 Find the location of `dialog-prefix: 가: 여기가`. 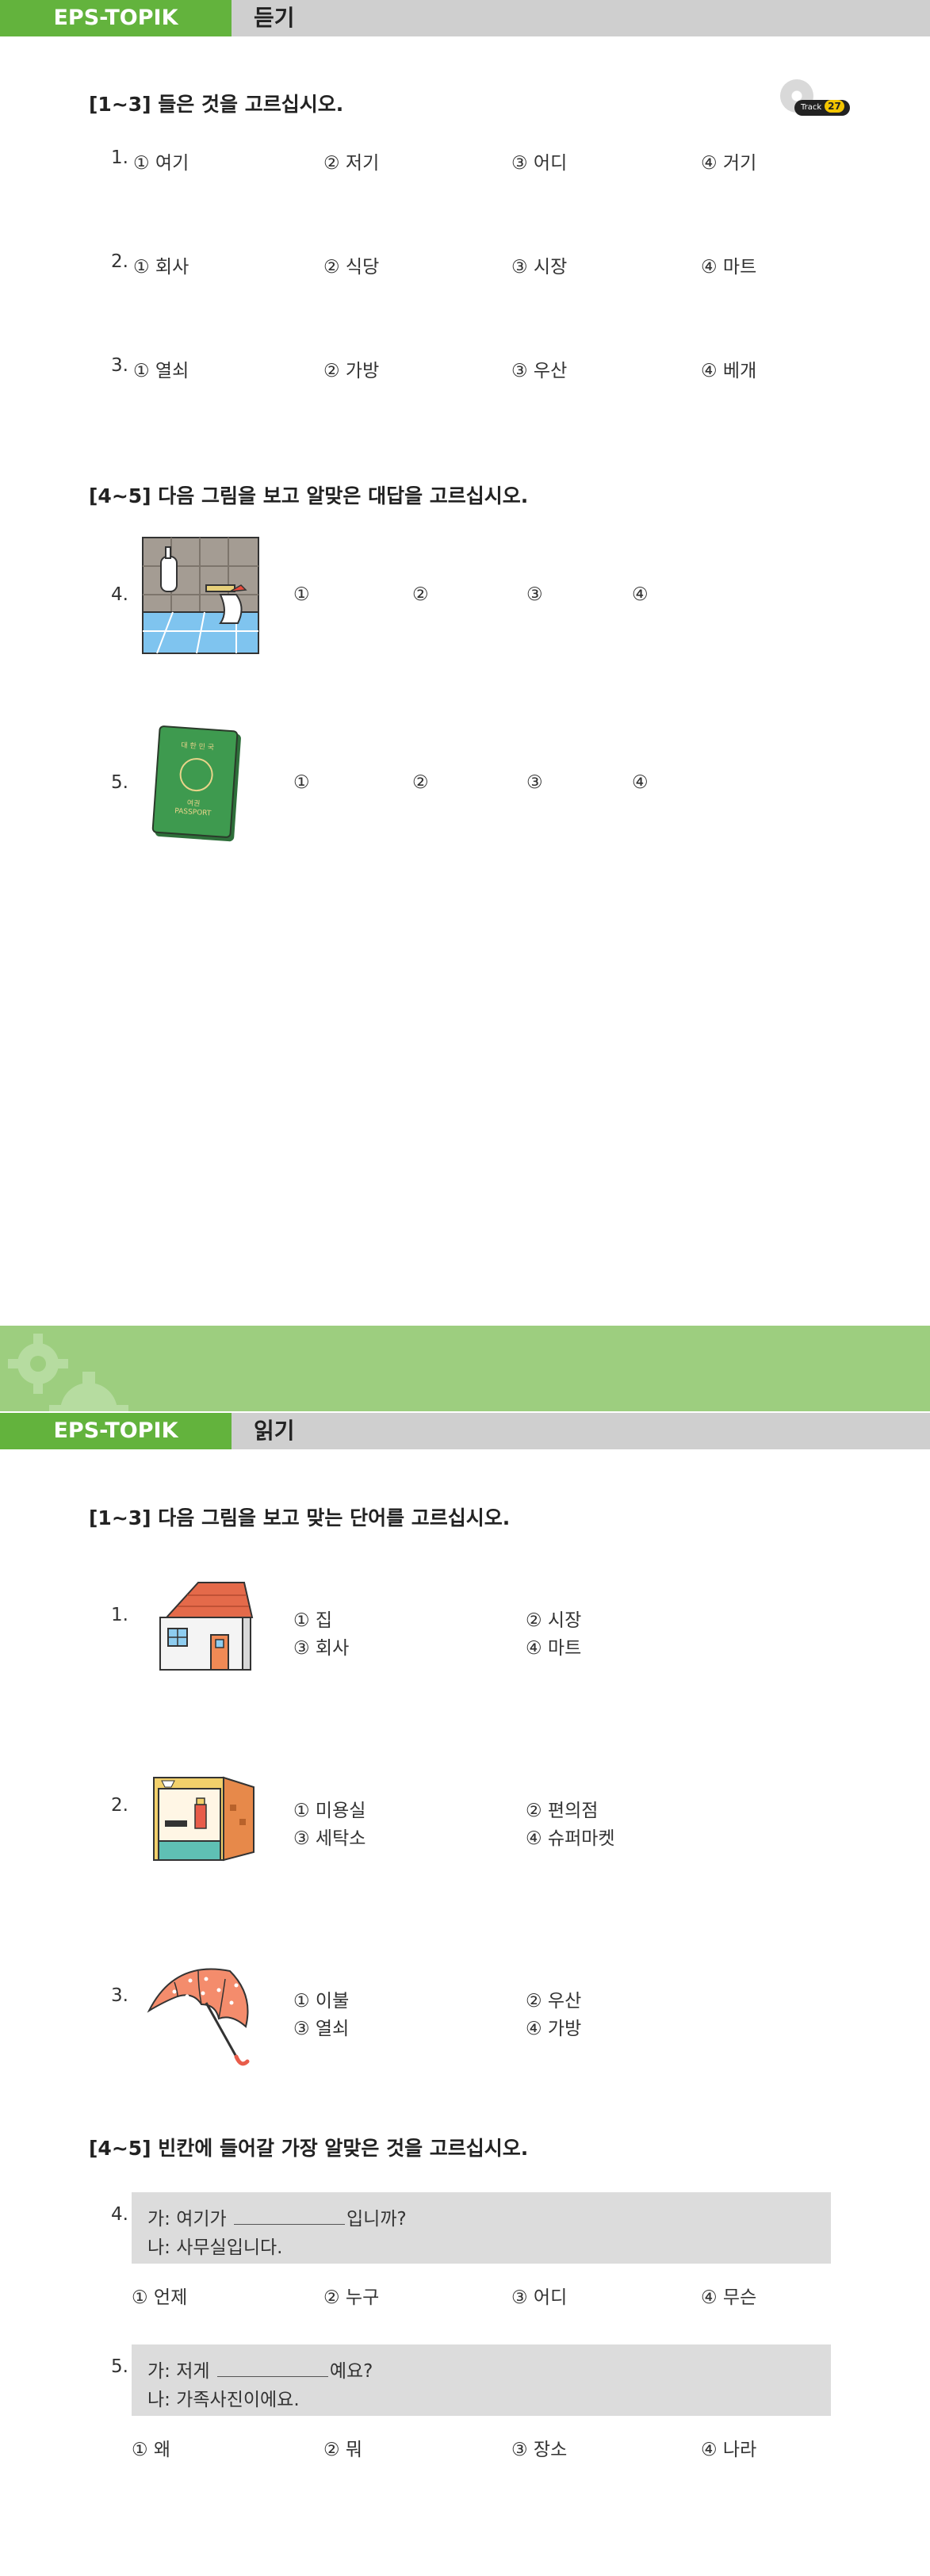

dialog-prefix: 가: 여기가 is located at coordinates (187, 2219).